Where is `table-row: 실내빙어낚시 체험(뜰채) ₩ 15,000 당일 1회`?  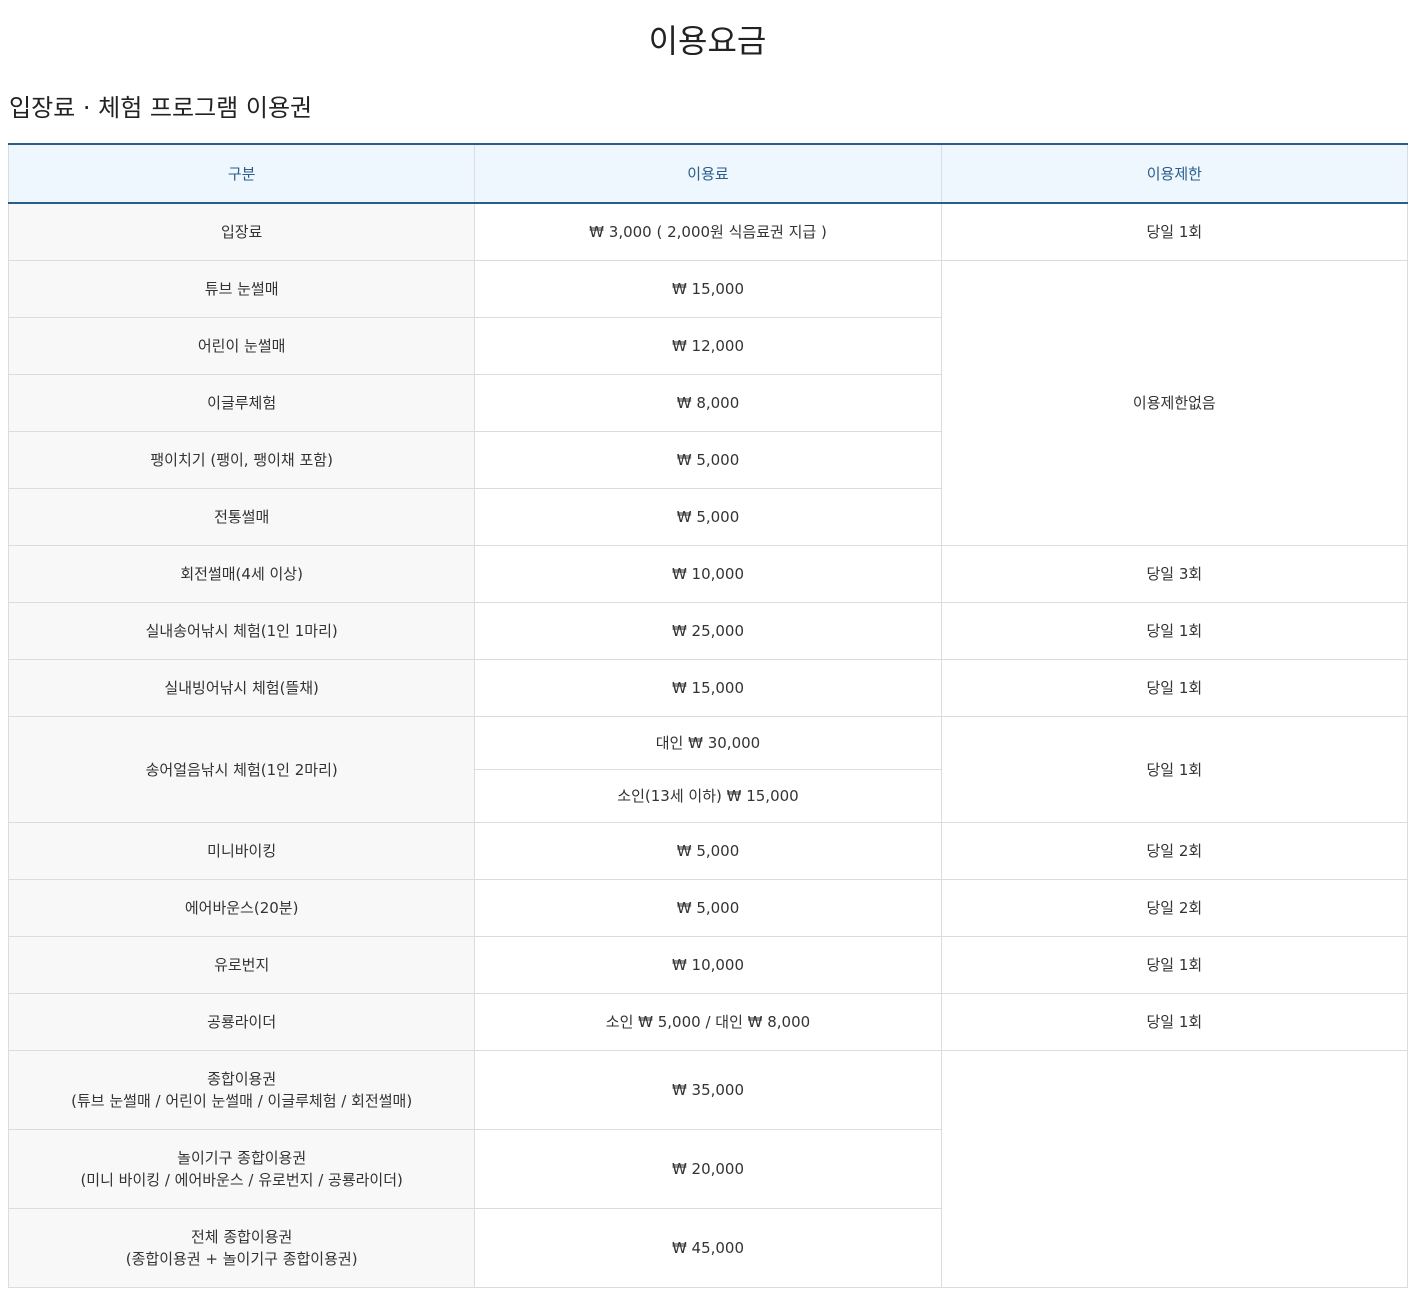 table-row: 실내빙어낚시 체험(뜰채) ₩ 15,000 당일 1회 is located at coordinates (708, 688).